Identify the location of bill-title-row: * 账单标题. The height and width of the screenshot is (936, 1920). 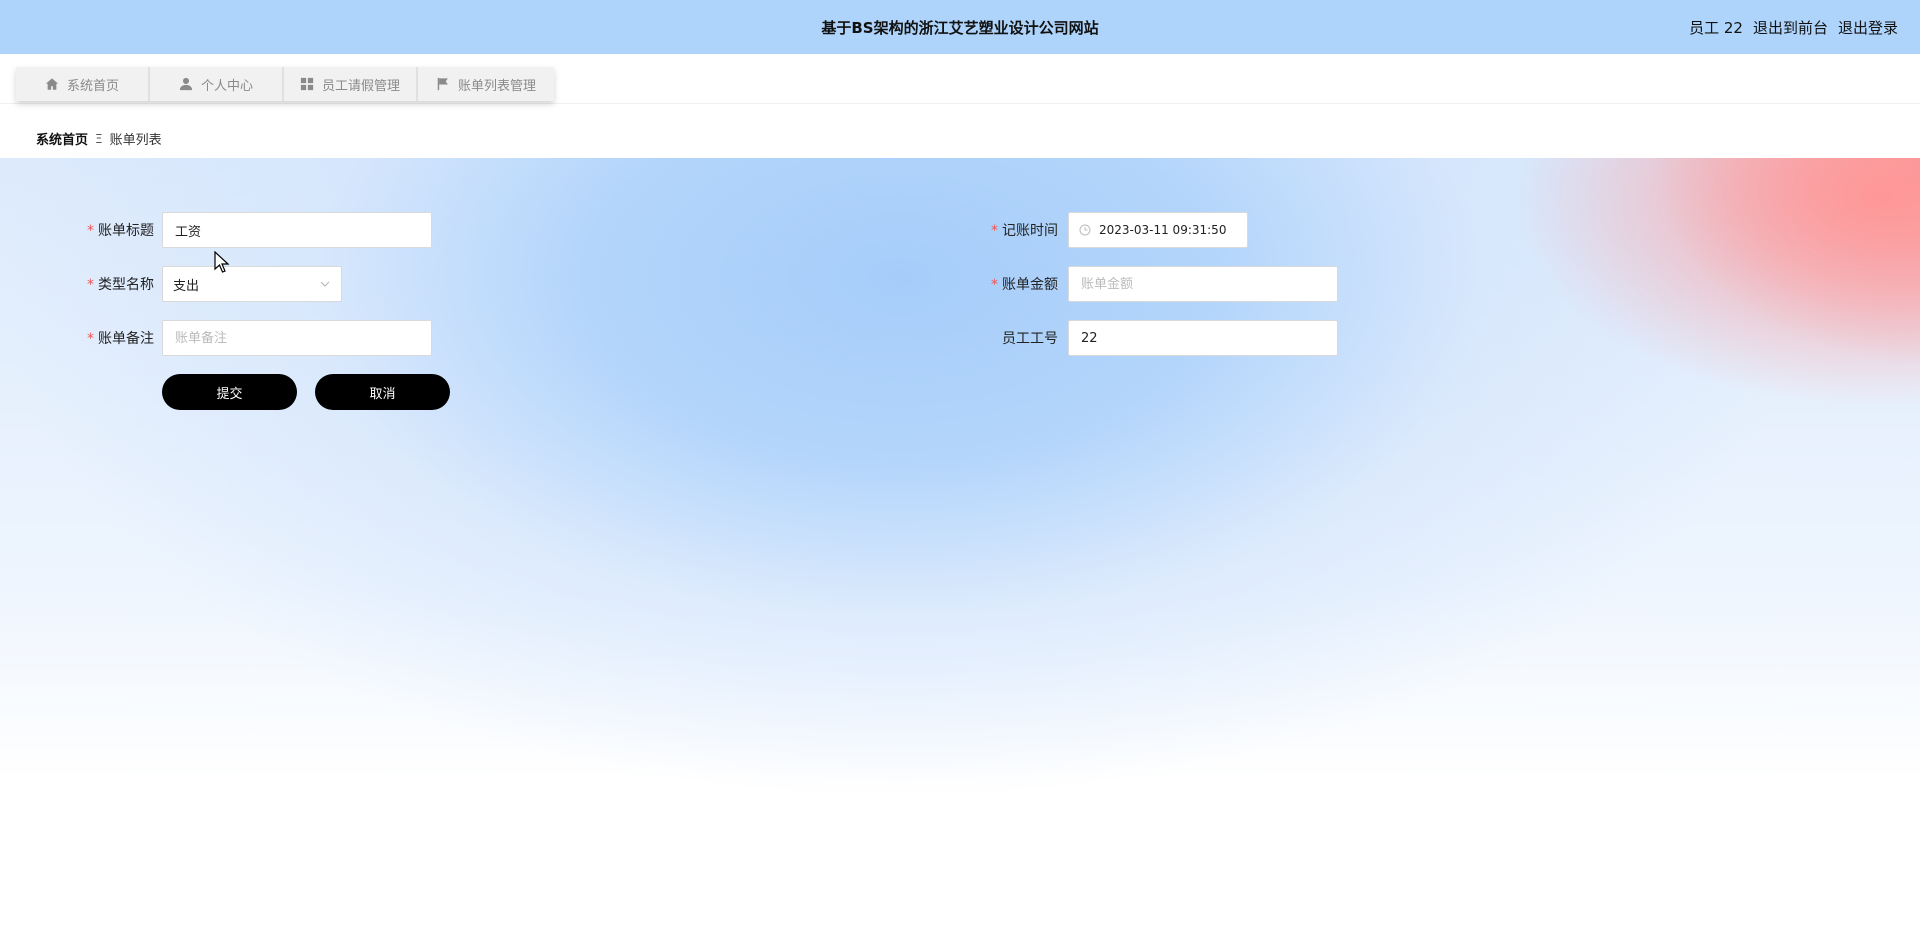
(258, 230).